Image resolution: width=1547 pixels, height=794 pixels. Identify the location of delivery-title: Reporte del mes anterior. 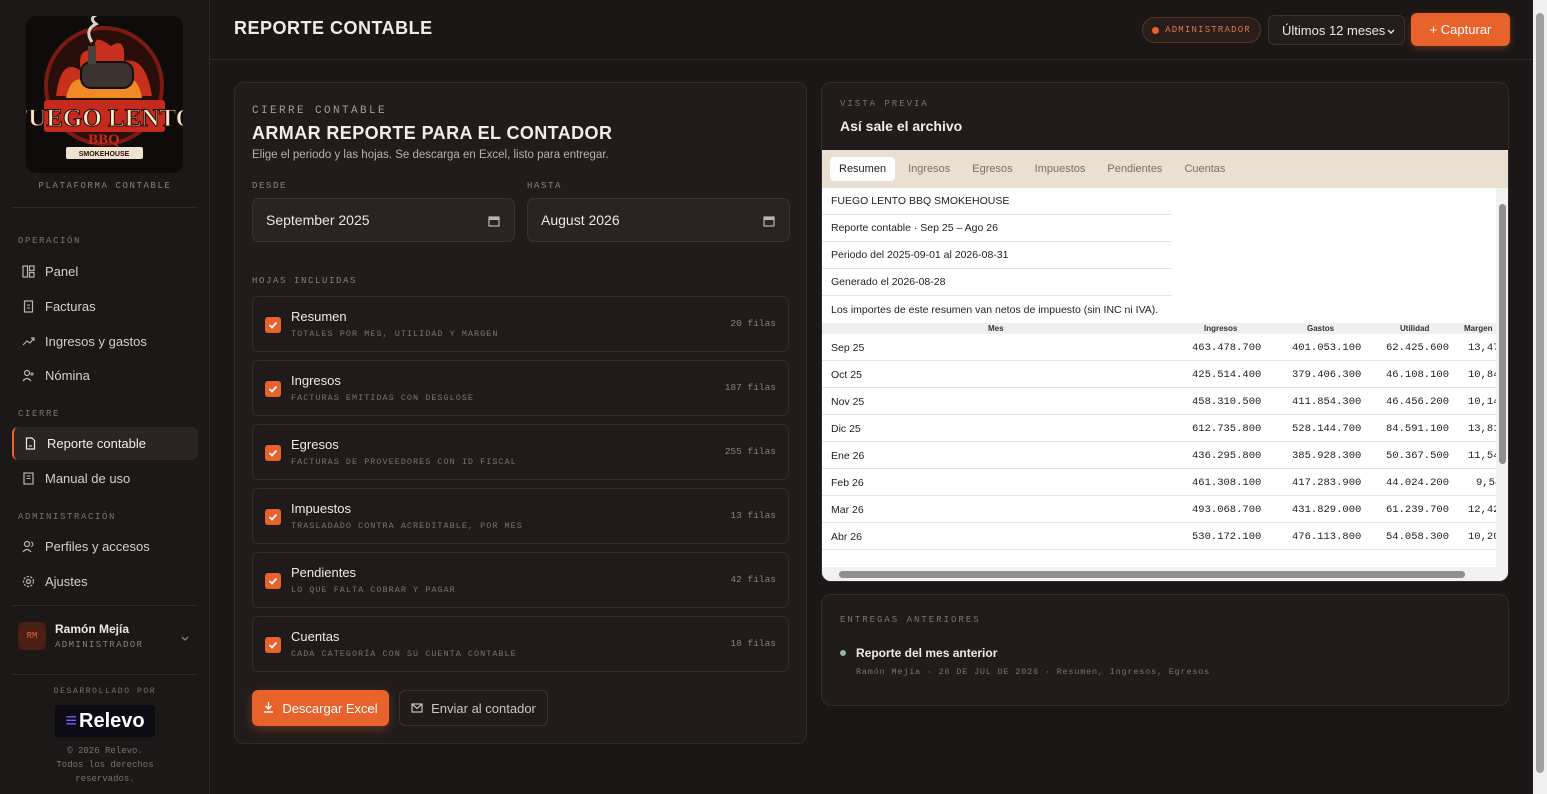
(926, 653).